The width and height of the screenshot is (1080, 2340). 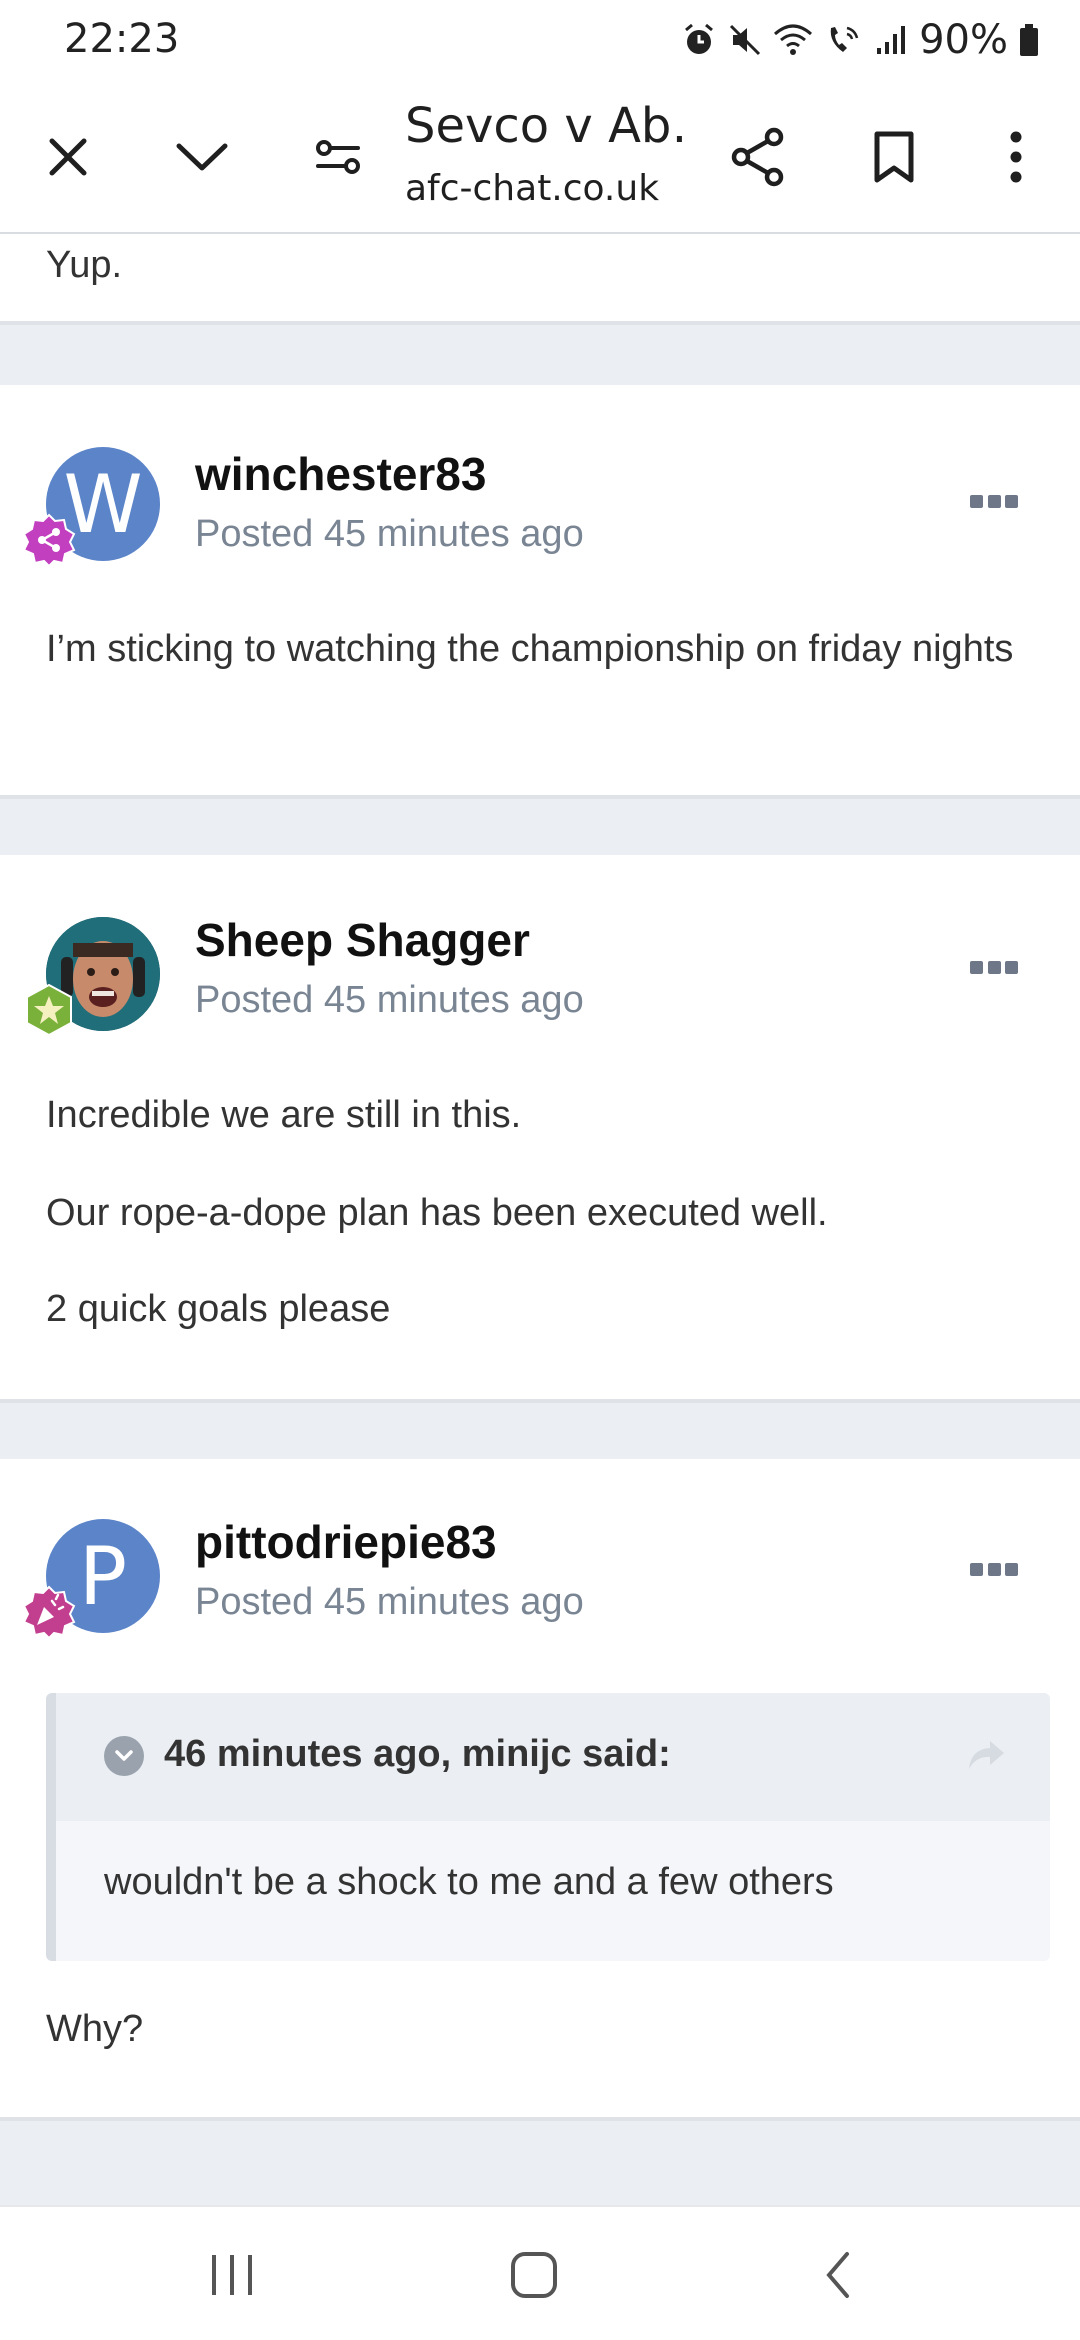 I want to click on community-badge-icon, so click(x=49, y=540).